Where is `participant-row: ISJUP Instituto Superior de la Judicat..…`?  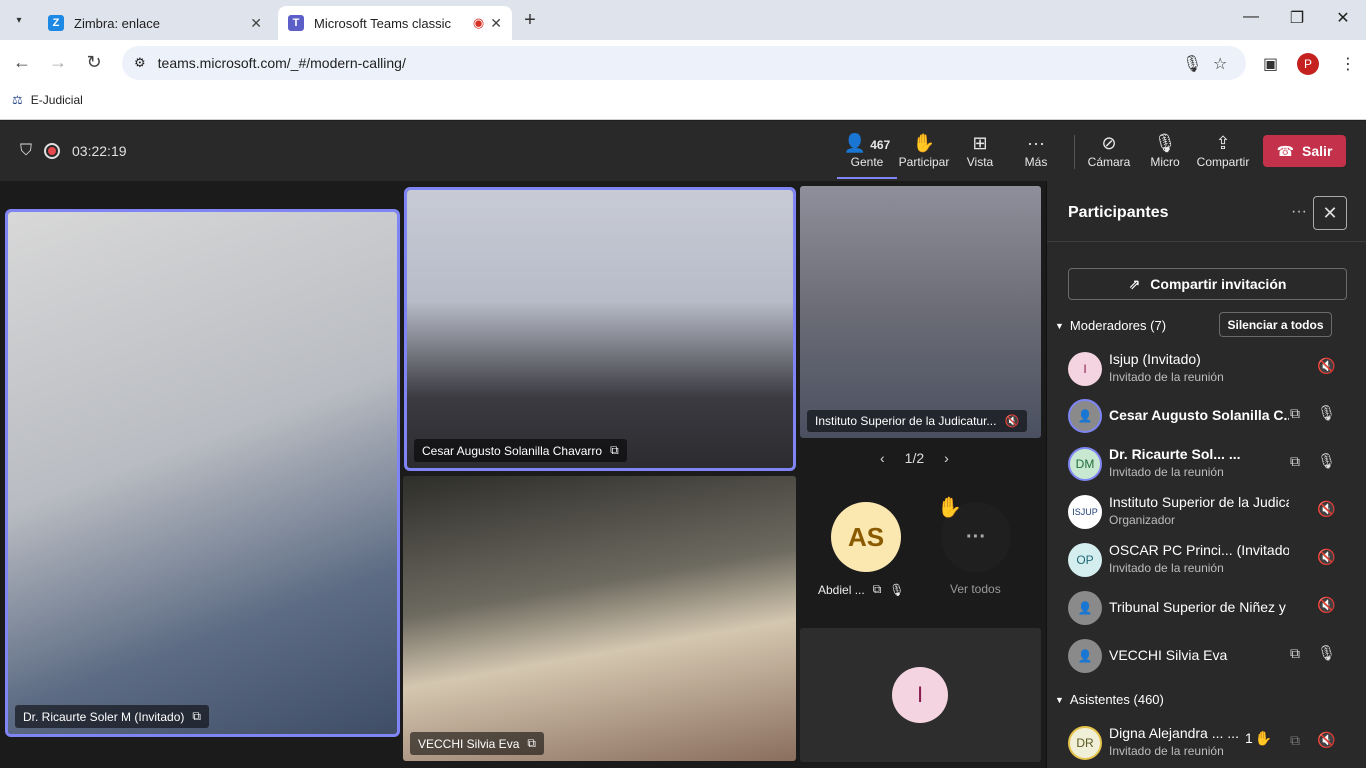
participant-row: ISJUP Instituto Superior de la Judicat..… is located at coordinates (1206, 512).